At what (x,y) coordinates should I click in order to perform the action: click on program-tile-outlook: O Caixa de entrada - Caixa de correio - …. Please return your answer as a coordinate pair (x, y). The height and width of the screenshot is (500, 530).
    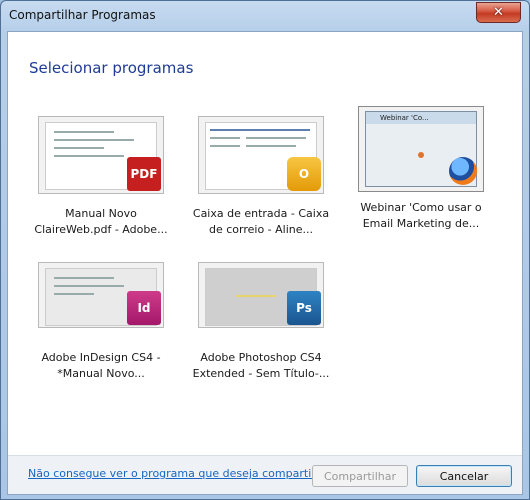
    Looking at the image, I should click on (261, 177).